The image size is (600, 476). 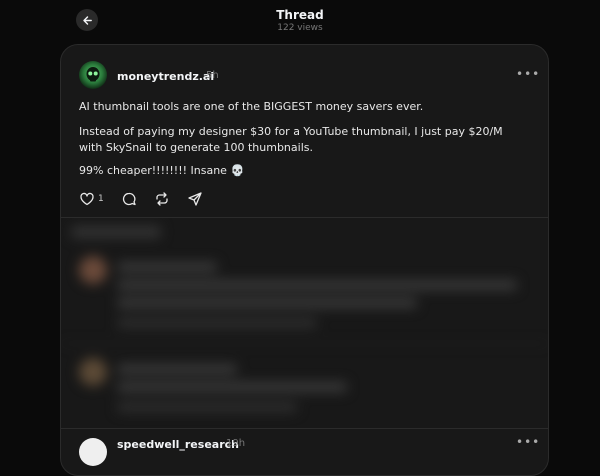 What do you see at coordinates (149, 199) in the screenshot?
I see `post-actions: 1` at bounding box center [149, 199].